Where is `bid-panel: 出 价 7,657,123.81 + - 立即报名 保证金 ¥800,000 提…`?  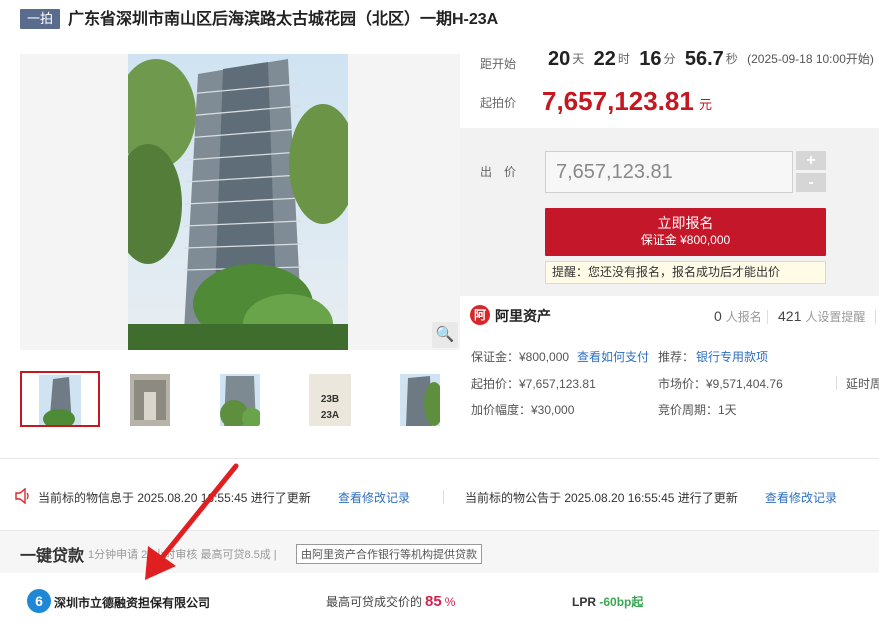 bid-panel: 出 价 7,657,123.81 + - 立即报名 保证金 ¥800,000 提… is located at coordinates (669, 212).